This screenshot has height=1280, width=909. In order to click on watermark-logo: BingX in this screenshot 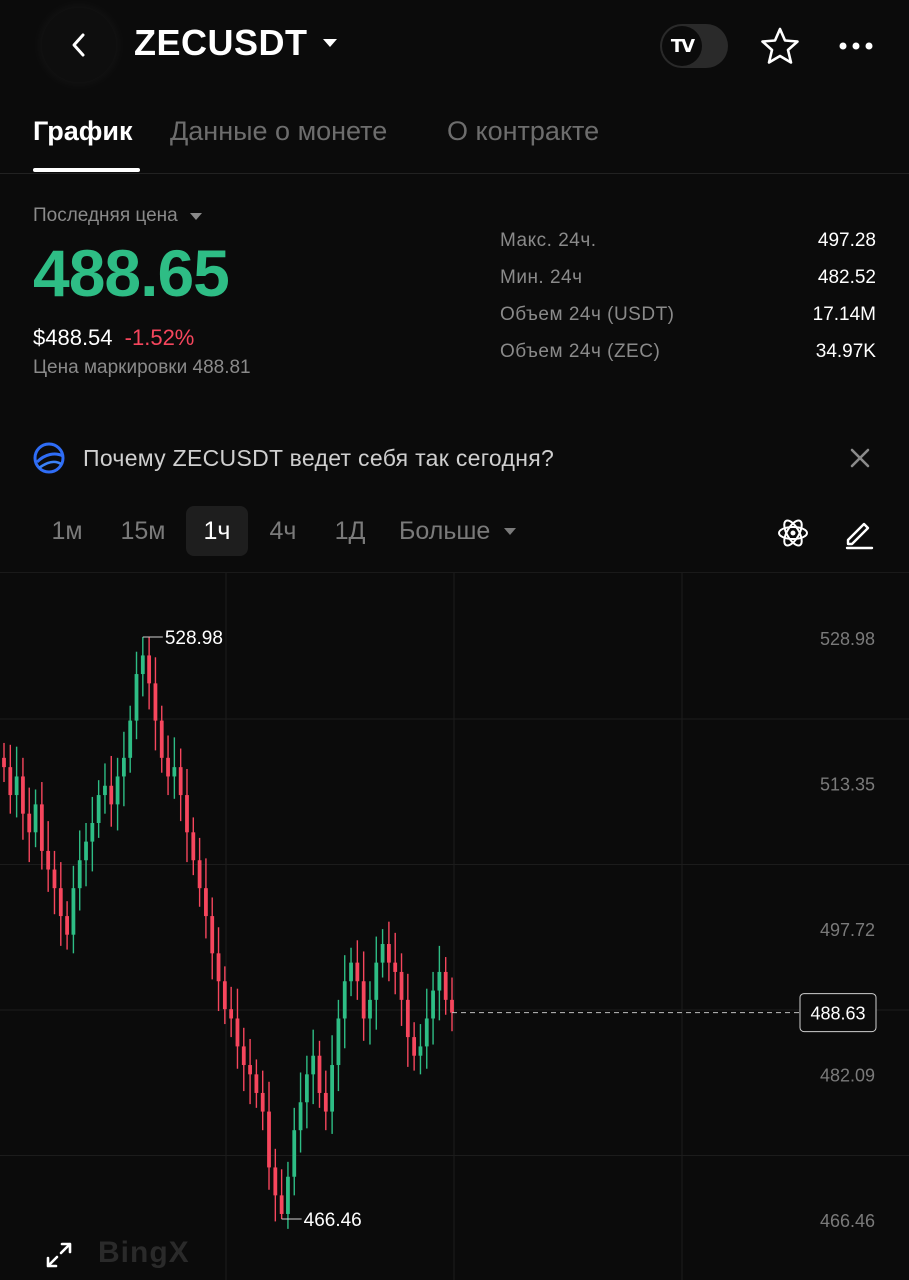, I will do `click(144, 1252)`.